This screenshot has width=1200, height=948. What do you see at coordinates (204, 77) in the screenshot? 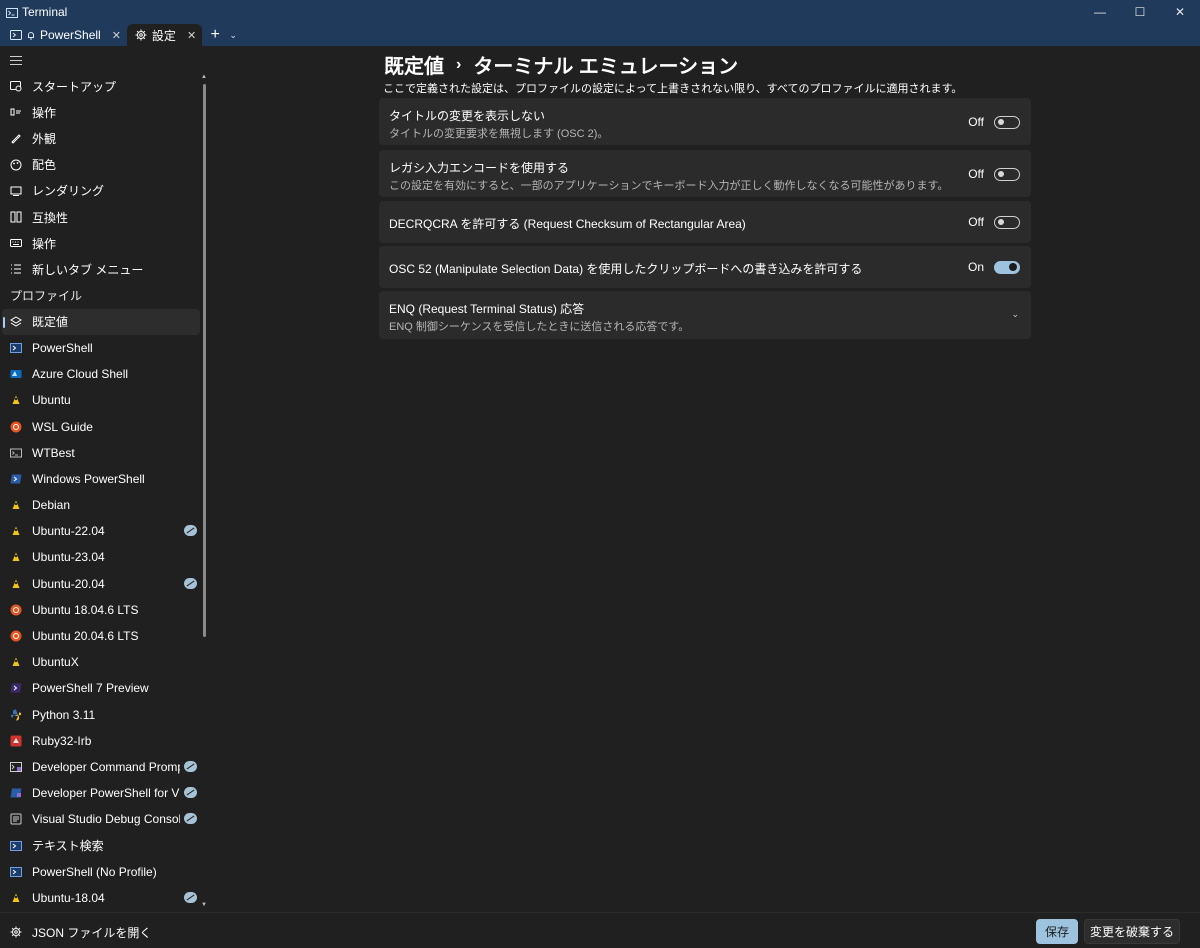
I see `scroll-up-icon: ▲` at bounding box center [204, 77].